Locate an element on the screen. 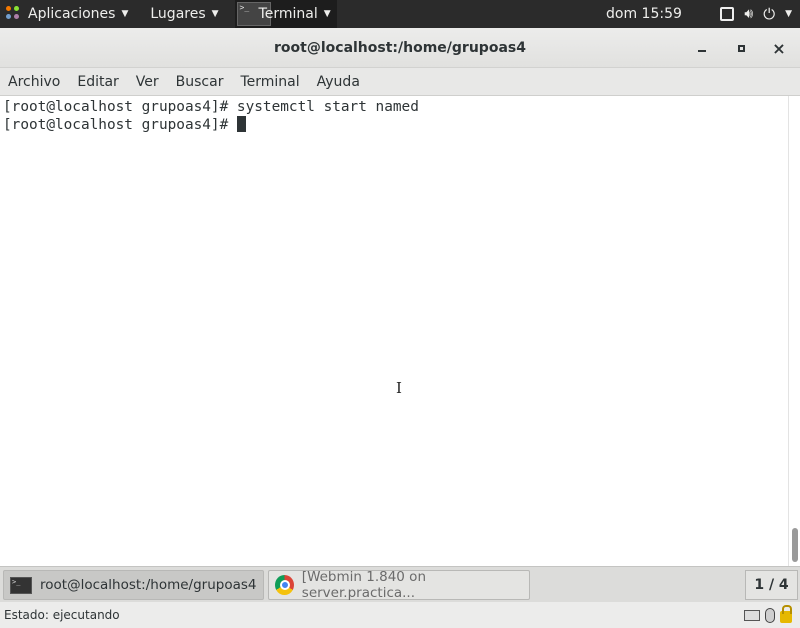 The height and width of the screenshot is (628, 800). status-text: Estado: ejecutando is located at coordinates (62, 615).